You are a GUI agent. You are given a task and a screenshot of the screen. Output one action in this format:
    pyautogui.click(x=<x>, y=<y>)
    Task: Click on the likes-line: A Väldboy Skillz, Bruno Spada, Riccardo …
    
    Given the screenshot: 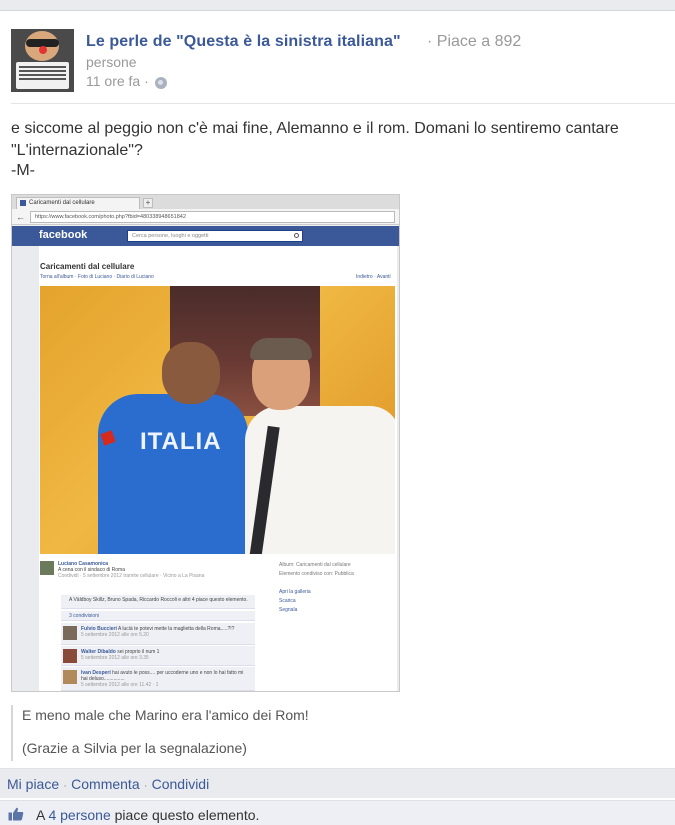 What is the action you would take?
    pyautogui.click(x=158, y=600)
    